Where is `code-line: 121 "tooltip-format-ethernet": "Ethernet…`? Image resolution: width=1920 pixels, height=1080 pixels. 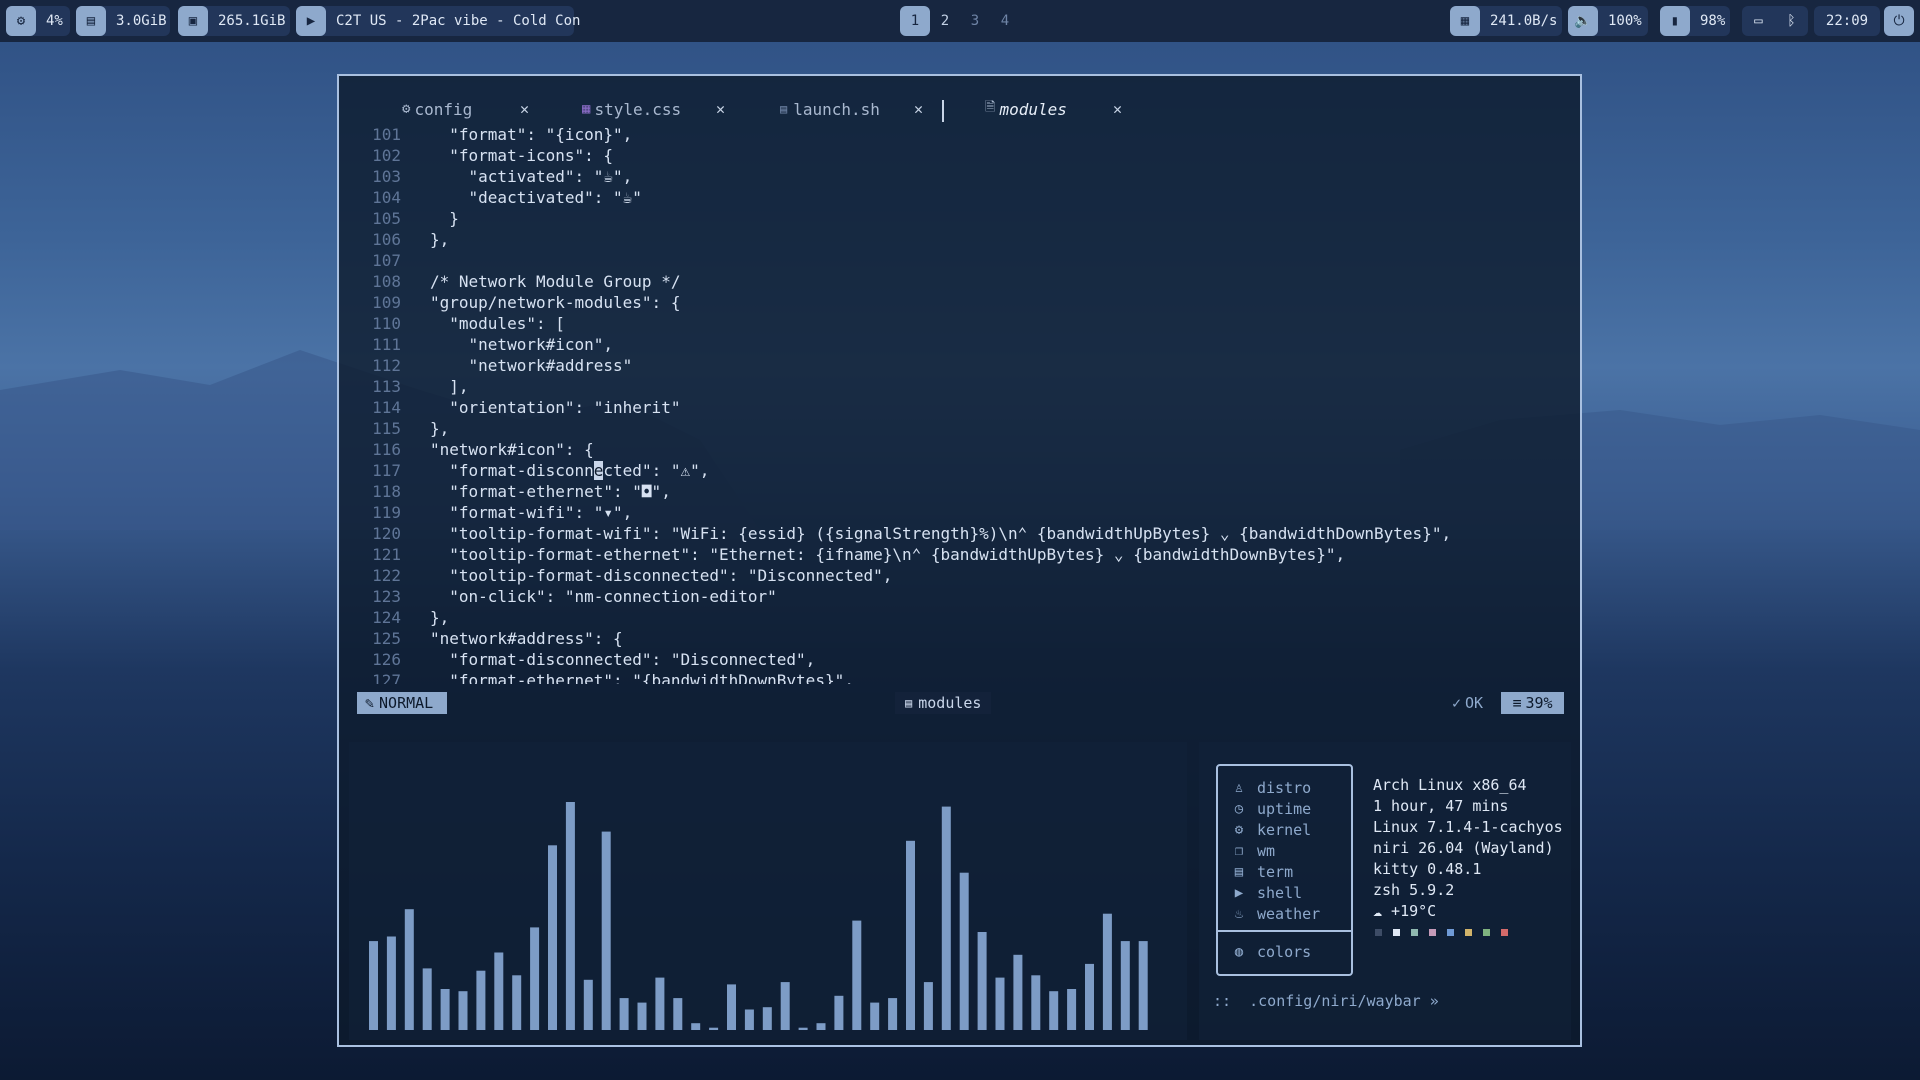
code-line: 121 "tooltip-format-ethernet": "Ethernet… is located at coordinates (959, 554).